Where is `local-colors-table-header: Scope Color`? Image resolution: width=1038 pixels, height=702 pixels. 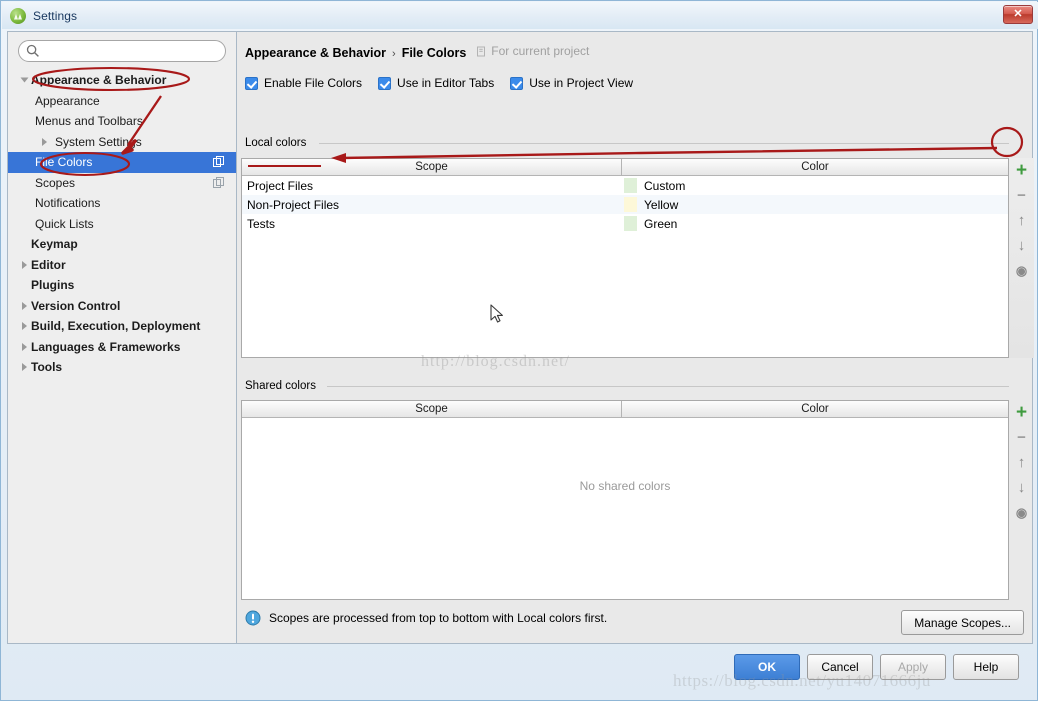
local-colors-table-header: Scope Color is located at coordinates (625, 167).